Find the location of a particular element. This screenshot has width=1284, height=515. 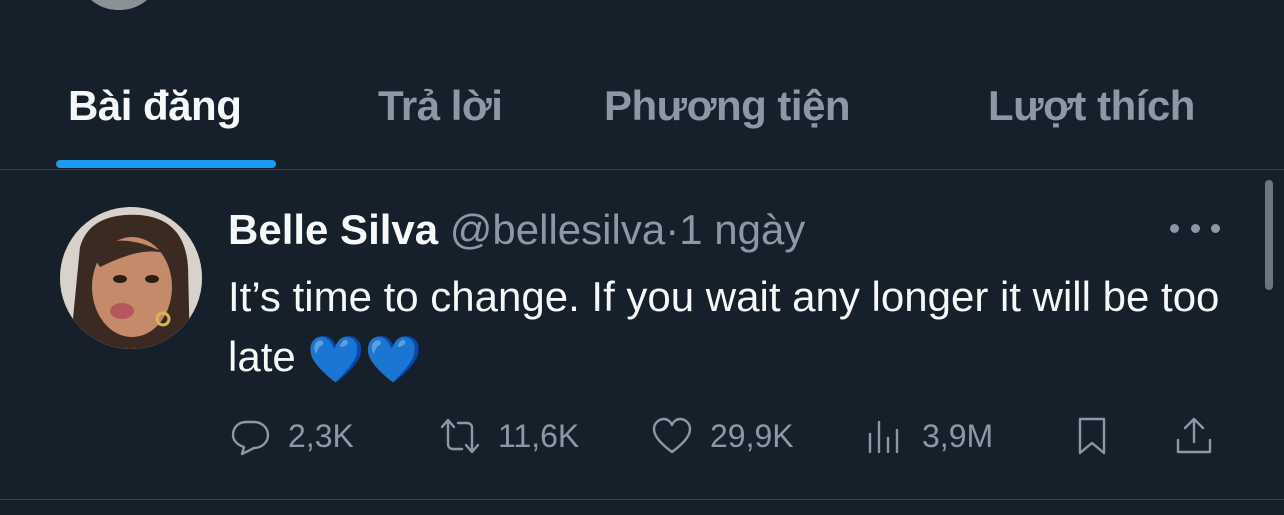

views-icon is located at coordinates (883, 437).